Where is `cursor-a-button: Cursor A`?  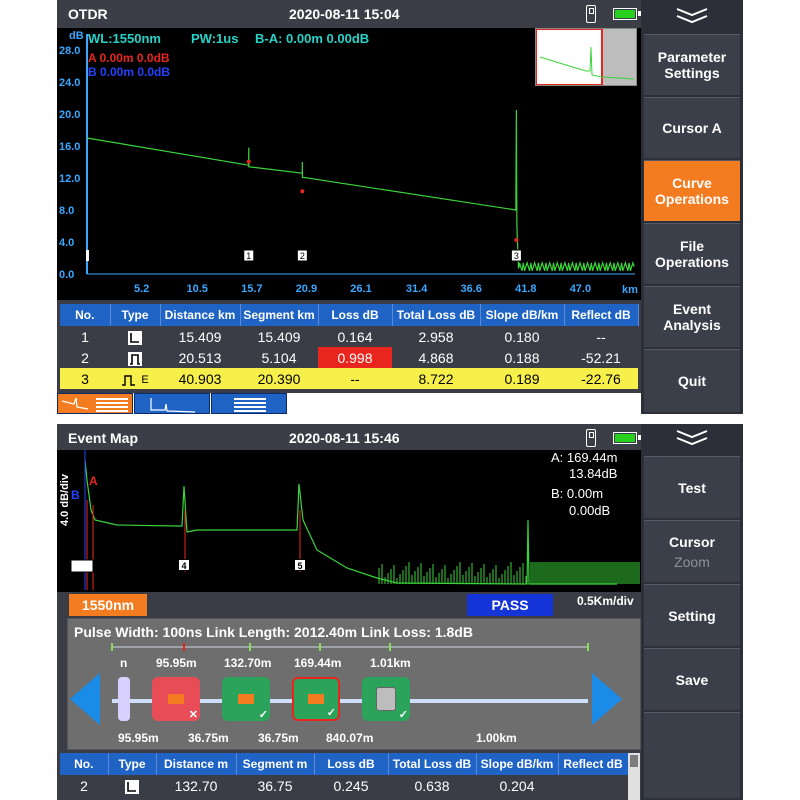
cursor-a-button: Cursor A is located at coordinates (692, 127).